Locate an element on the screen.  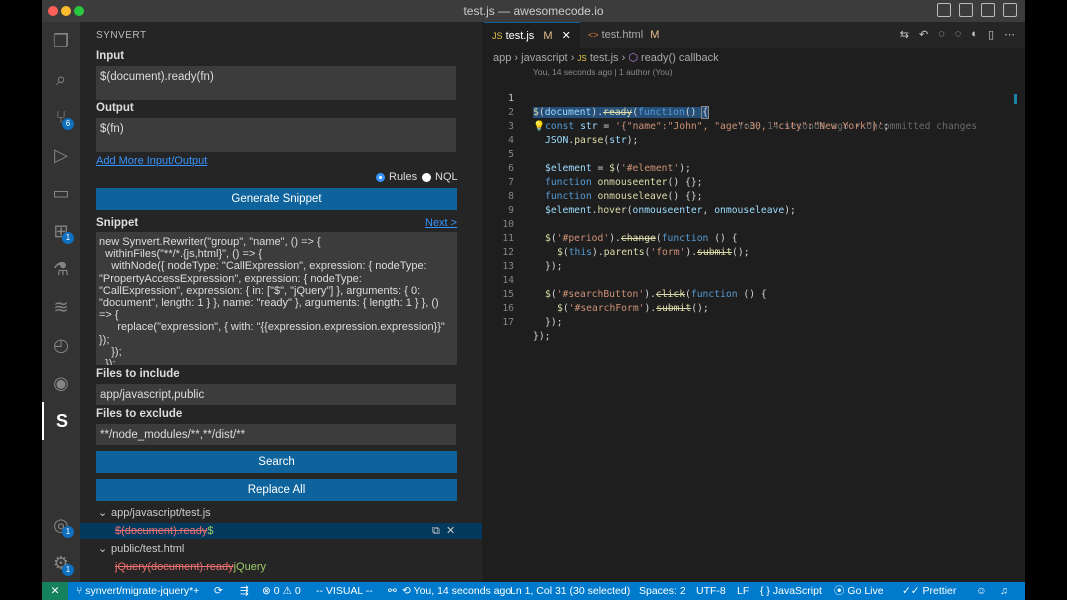
indentation: Spaces: 2 is located at coordinates (662, 591).